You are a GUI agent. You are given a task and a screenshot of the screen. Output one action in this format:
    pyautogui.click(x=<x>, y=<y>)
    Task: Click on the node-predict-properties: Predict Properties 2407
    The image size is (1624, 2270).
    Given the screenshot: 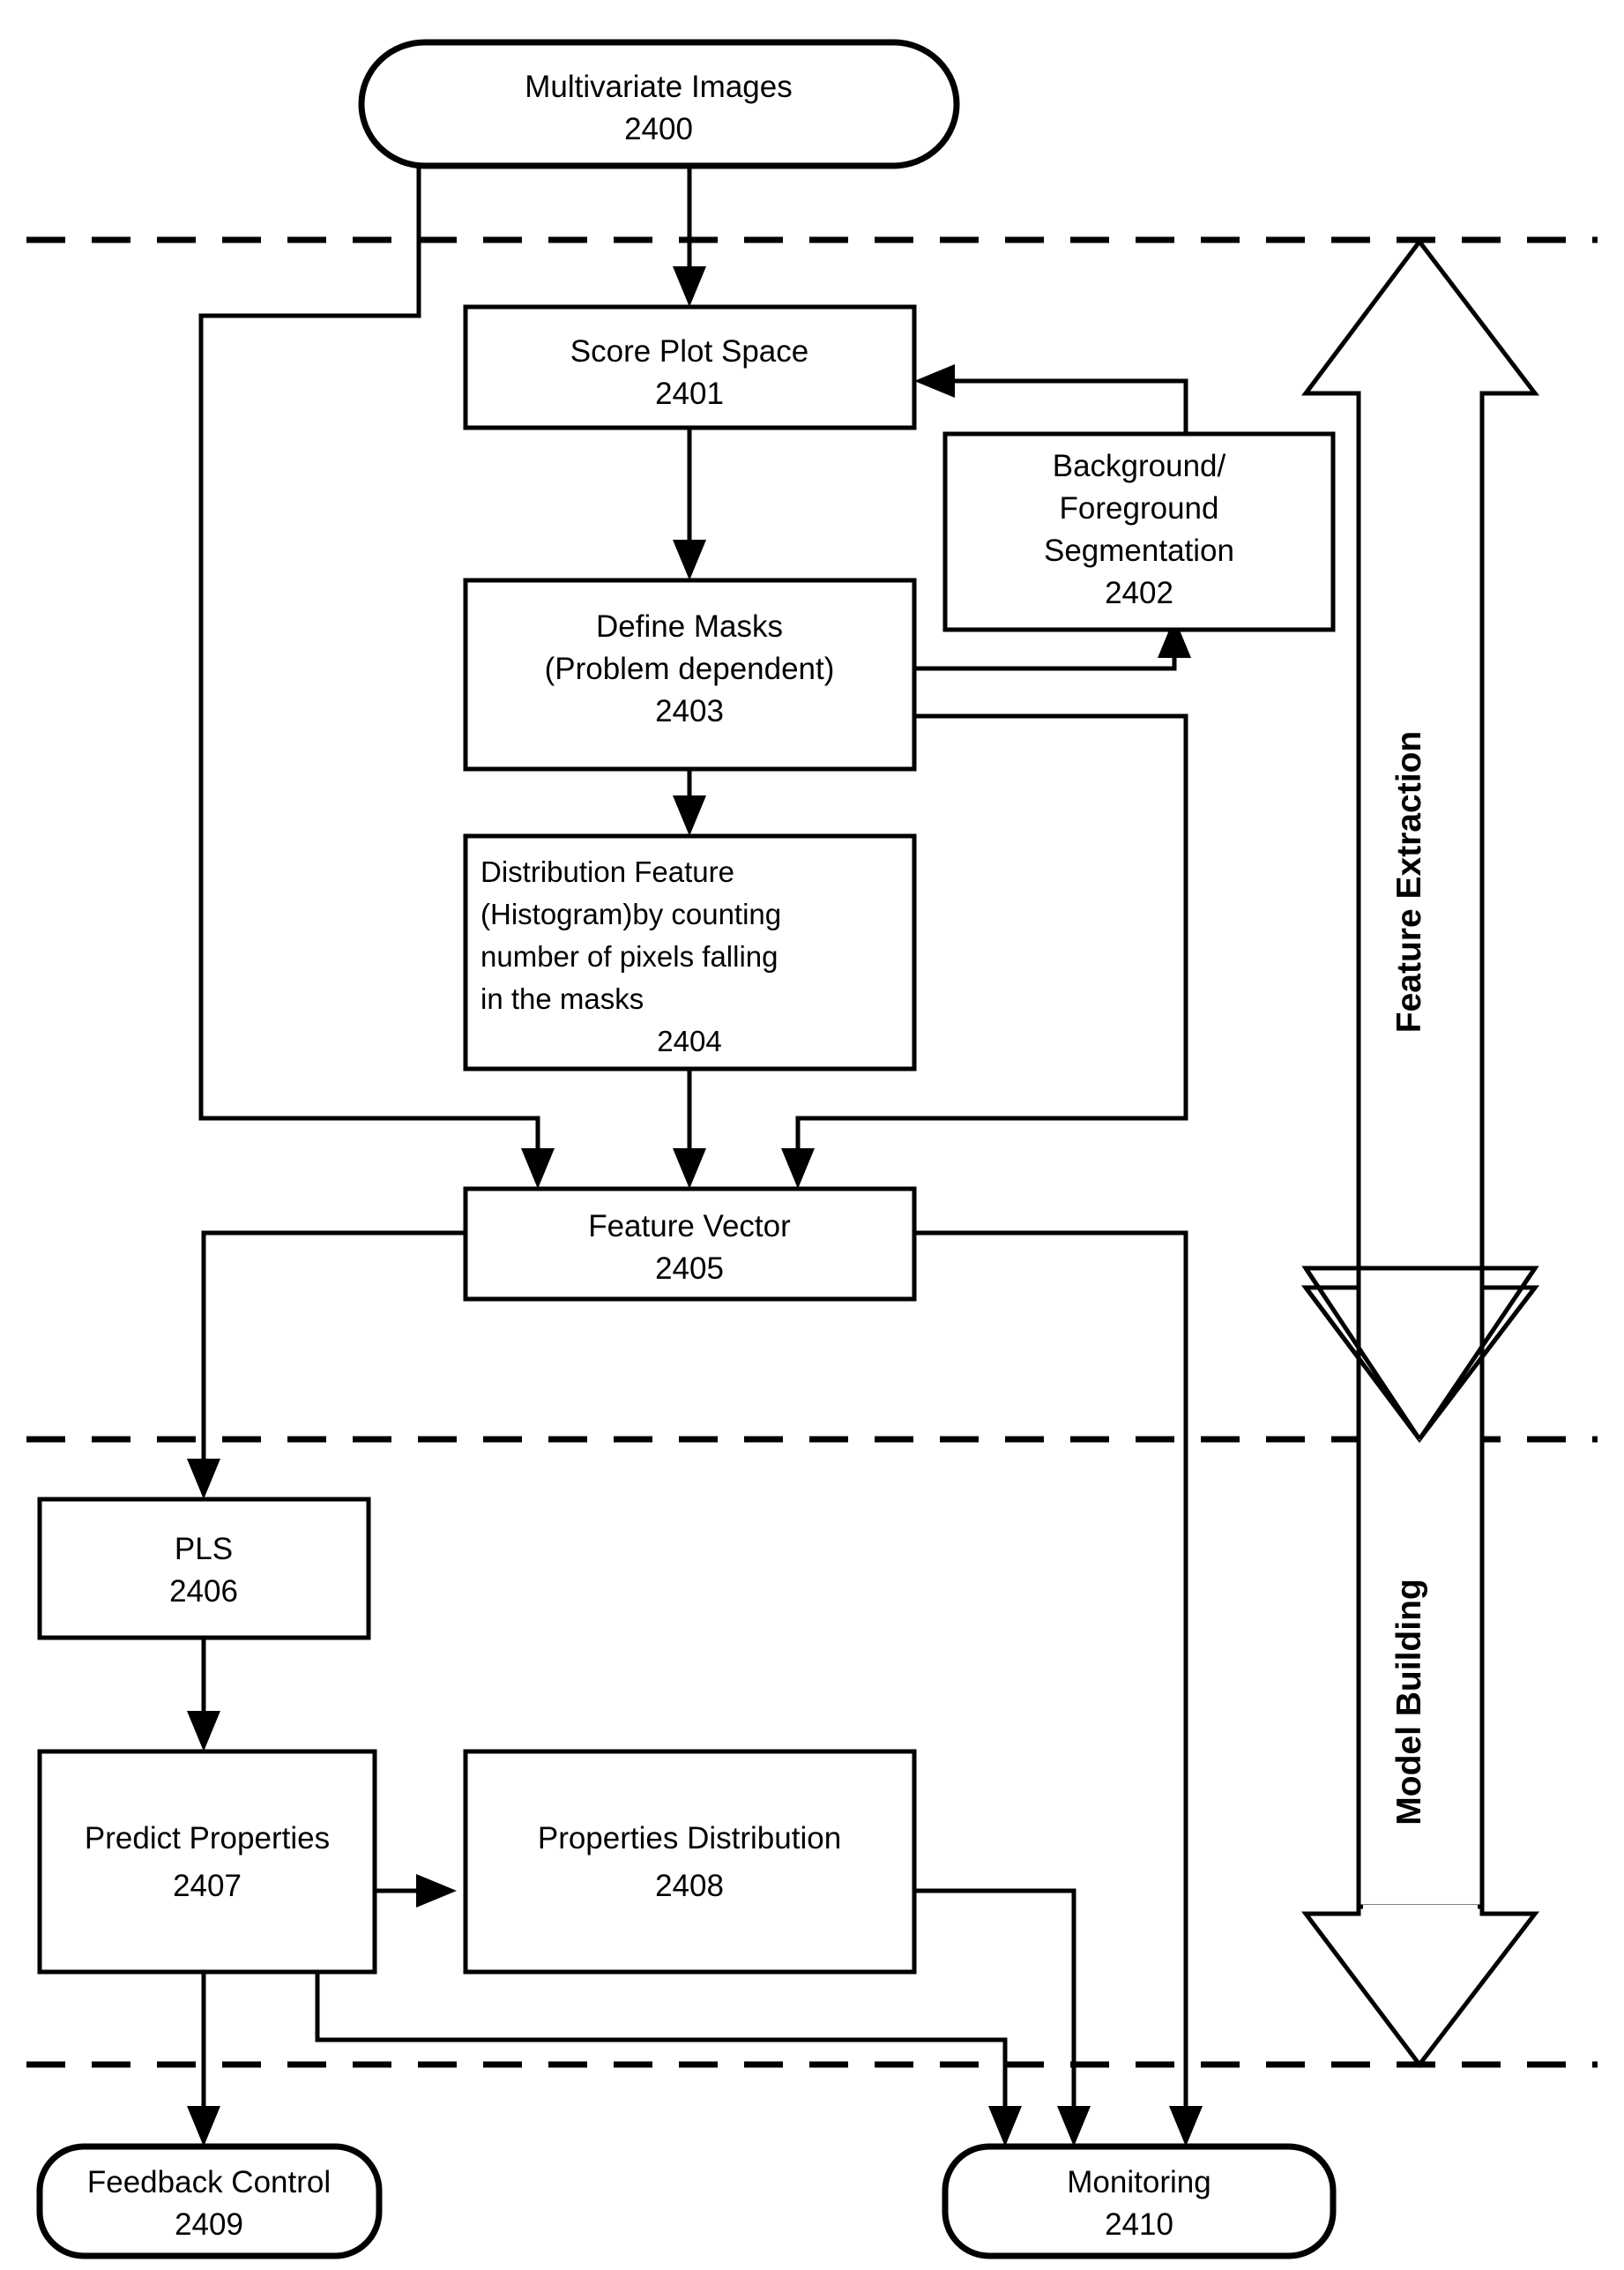 What is the action you would take?
    pyautogui.click(x=207, y=1862)
    